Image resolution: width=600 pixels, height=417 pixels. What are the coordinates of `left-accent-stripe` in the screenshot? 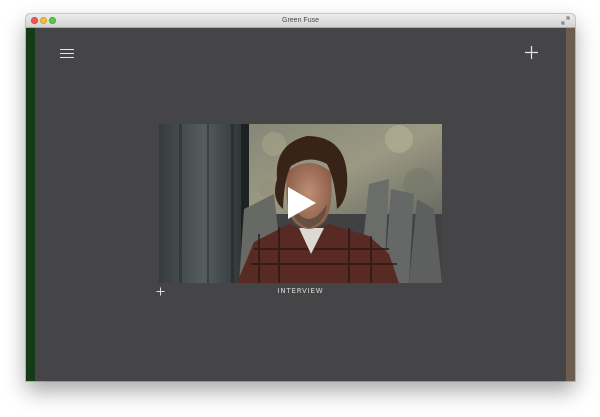 It's located at (30, 204).